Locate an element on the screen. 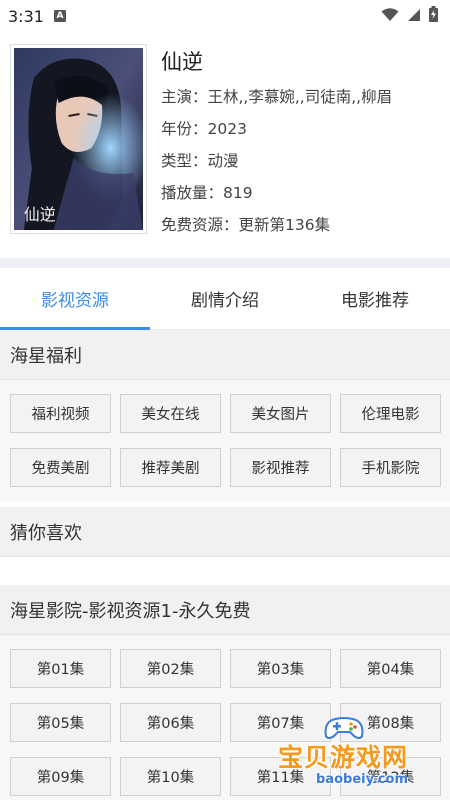 The width and height of the screenshot is (450, 800). movie-title: 仙逆 is located at coordinates (182, 62).